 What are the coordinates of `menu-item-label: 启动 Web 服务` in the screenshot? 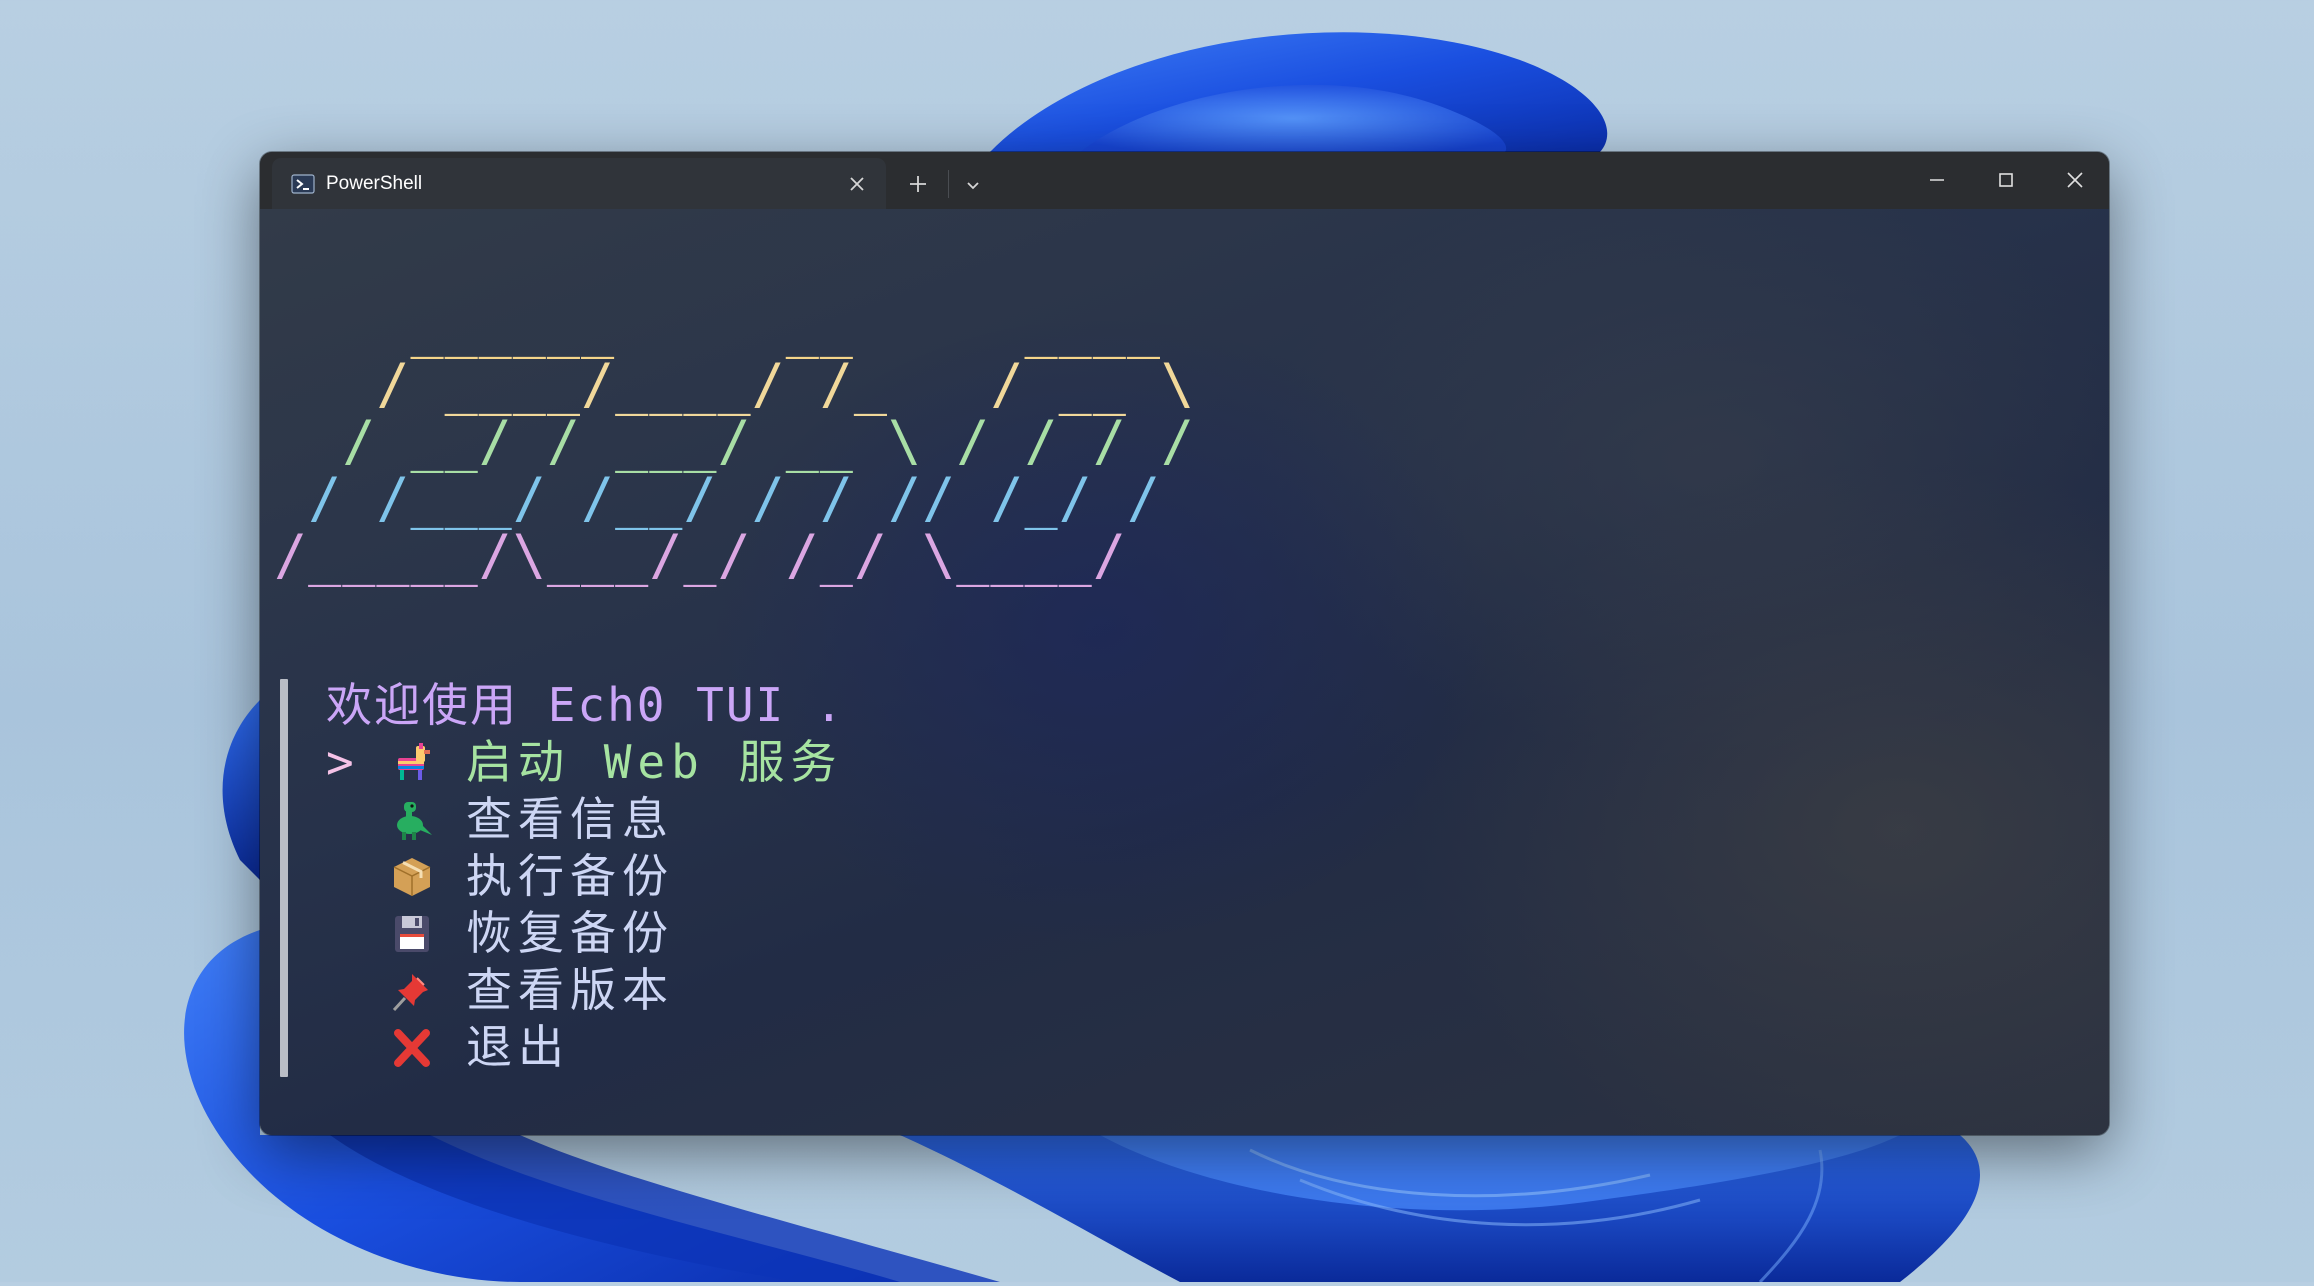 It's located at (654, 762).